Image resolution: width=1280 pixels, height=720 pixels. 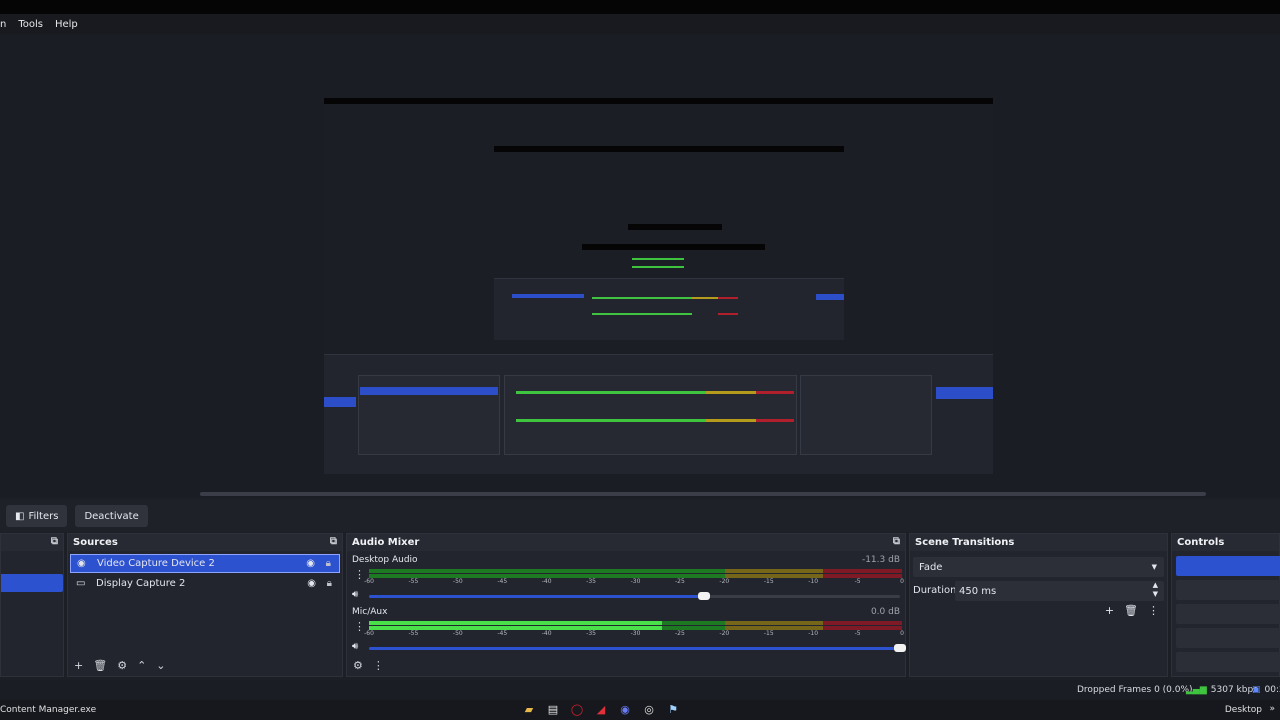 I want to click on duration-input: 450 ms ▲ ▼, so click(x=1059, y=591).